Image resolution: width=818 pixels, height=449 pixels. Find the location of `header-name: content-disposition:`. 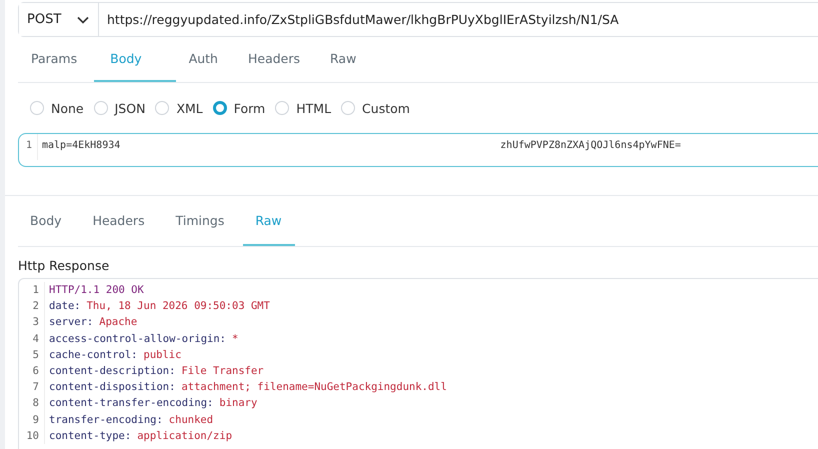

header-name: content-disposition: is located at coordinates (112, 387).